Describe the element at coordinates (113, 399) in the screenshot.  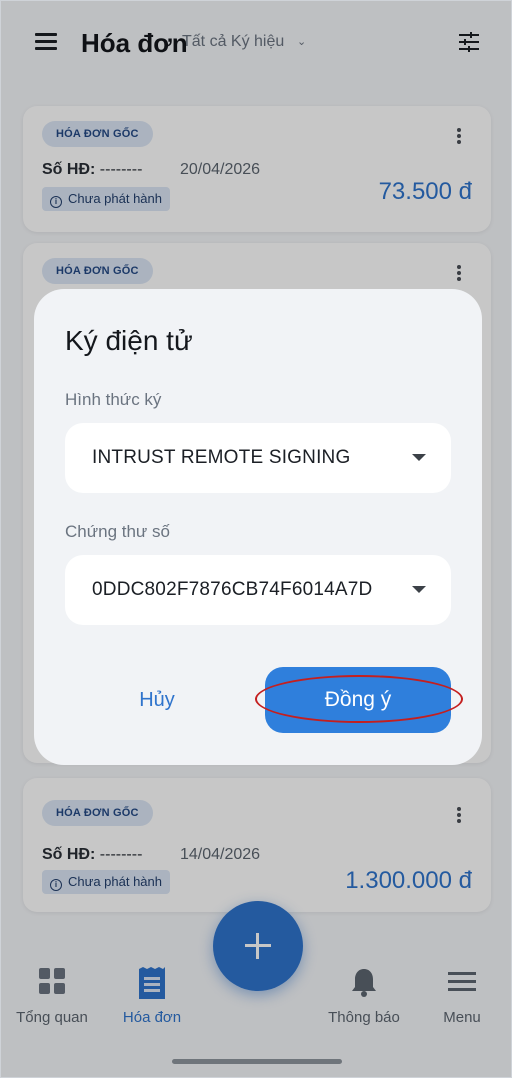
I see `sign-method-label: Hình thức ký` at that location.